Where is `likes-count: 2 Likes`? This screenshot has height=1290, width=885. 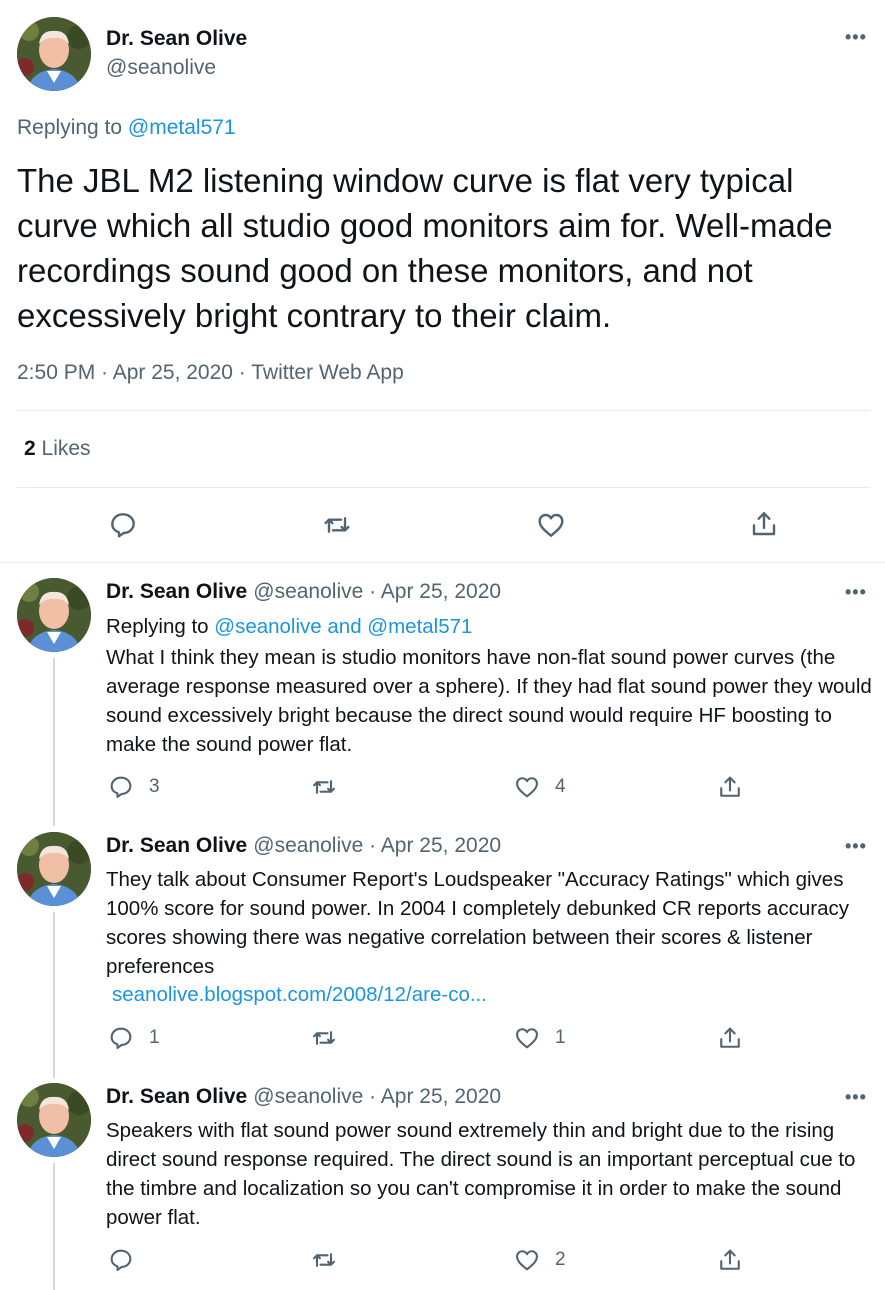 likes-count: 2 Likes is located at coordinates (57, 449).